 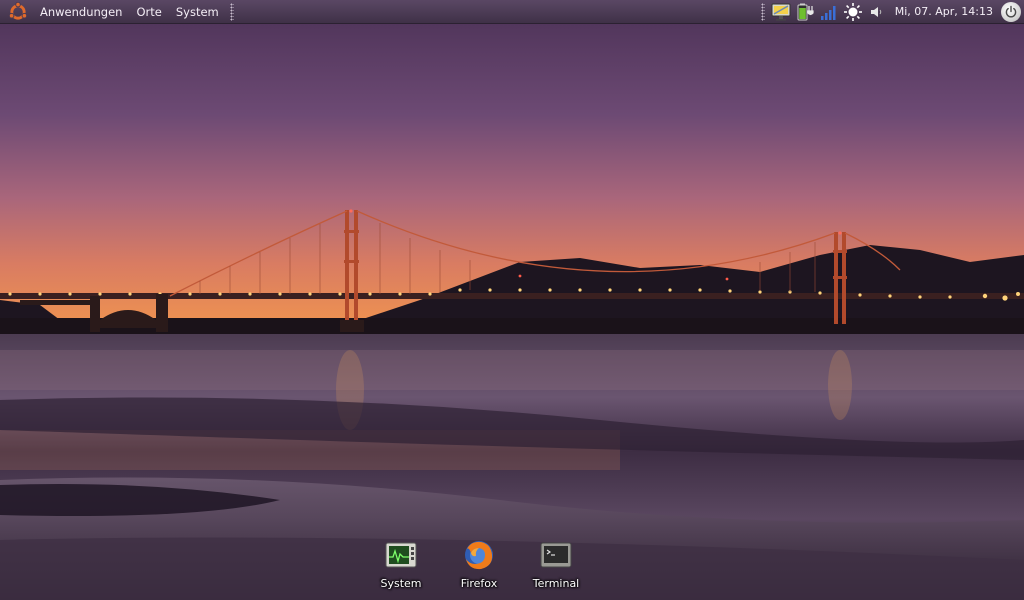 I want to click on panel-left: Anwendungen Orte System, so click(x=119, y=12).